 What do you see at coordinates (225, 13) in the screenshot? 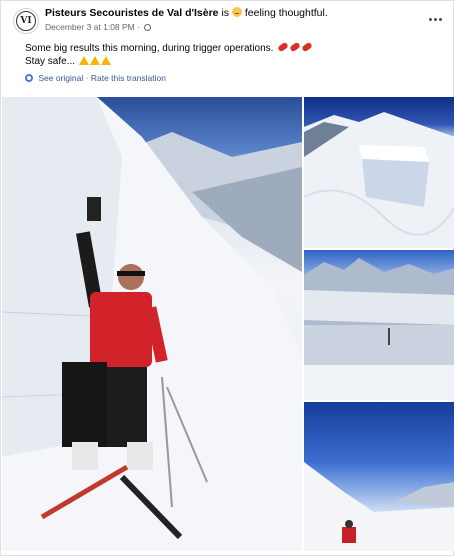
I see `feeling-prefix: is` at bounding box center [225, 13].